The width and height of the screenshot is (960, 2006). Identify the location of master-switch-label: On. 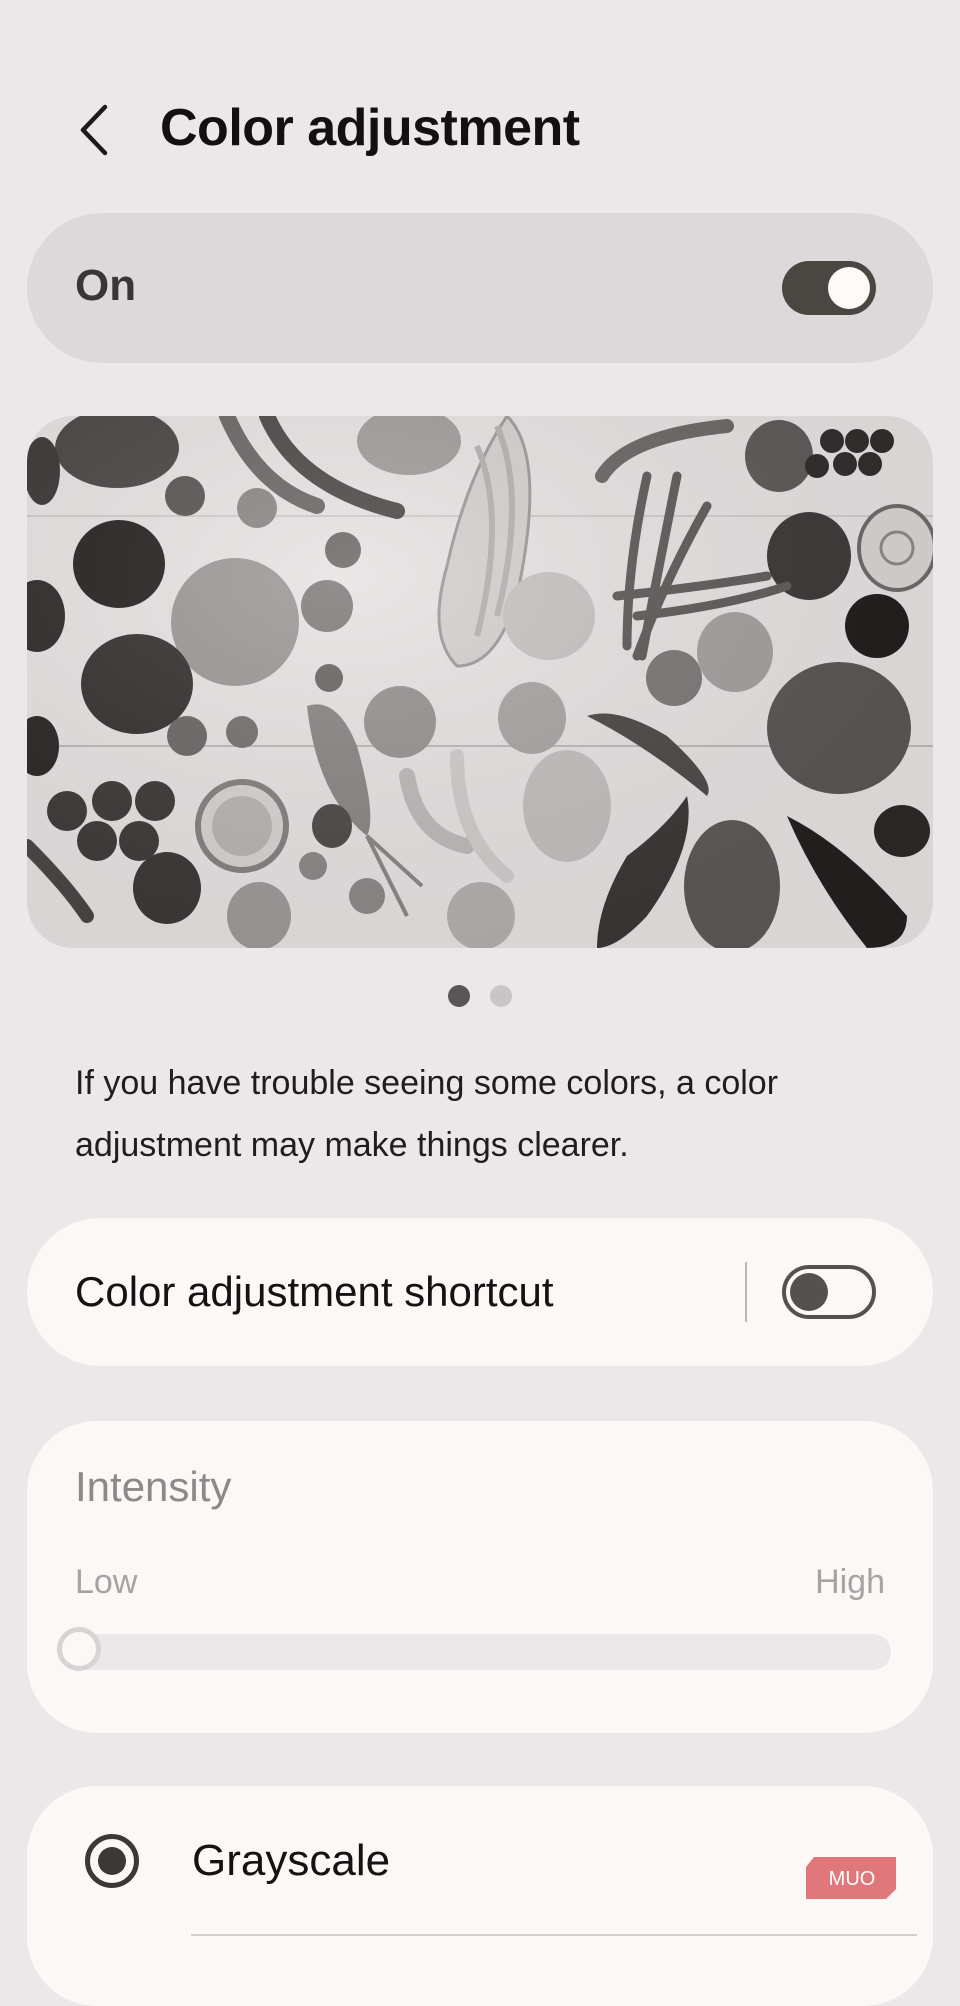
(106, 285).